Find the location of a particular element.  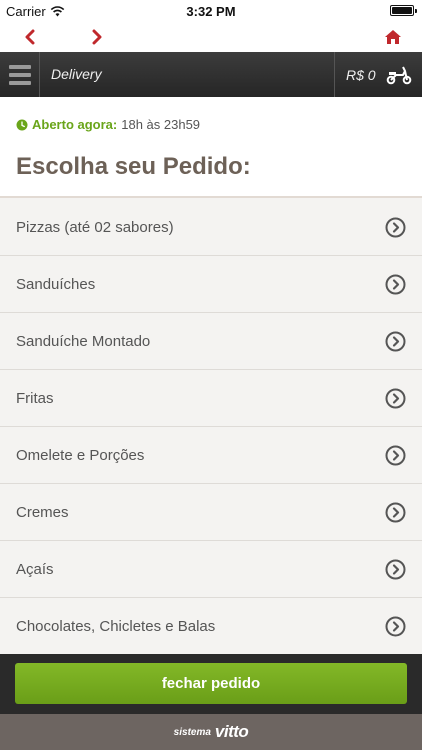

open-hours: 18h às 23h59 is located at coordinates (161, 124).